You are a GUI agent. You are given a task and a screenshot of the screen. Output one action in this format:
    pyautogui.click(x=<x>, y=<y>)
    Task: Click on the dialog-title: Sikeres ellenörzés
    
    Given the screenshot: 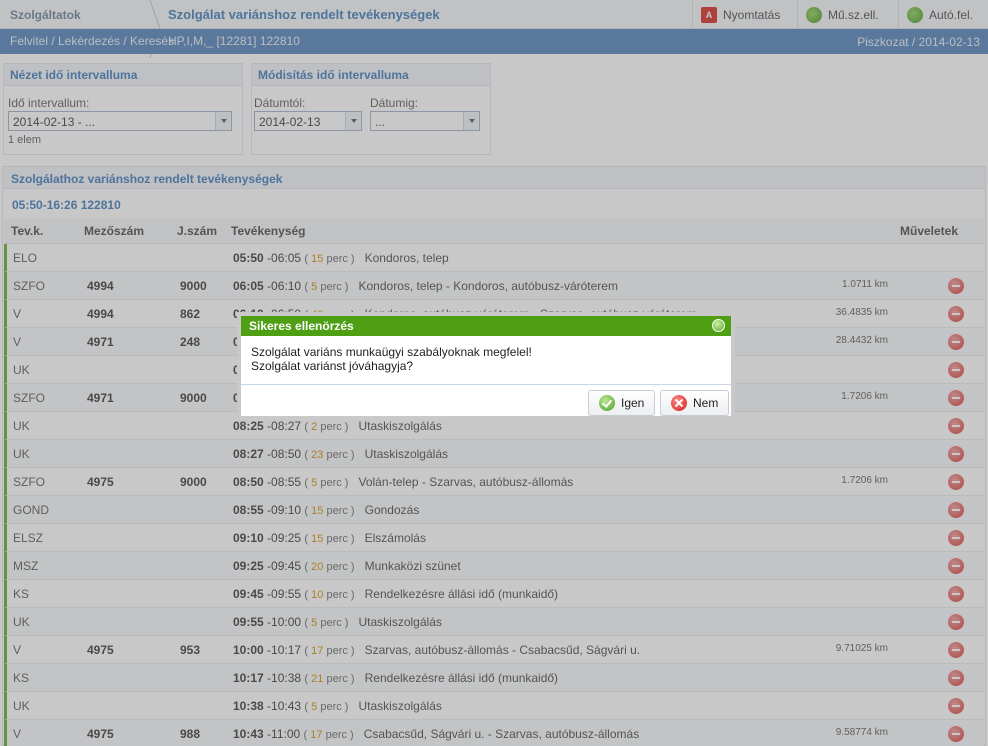 What is the action you would take?
    pyautogui.click(x=301, y=326)
    